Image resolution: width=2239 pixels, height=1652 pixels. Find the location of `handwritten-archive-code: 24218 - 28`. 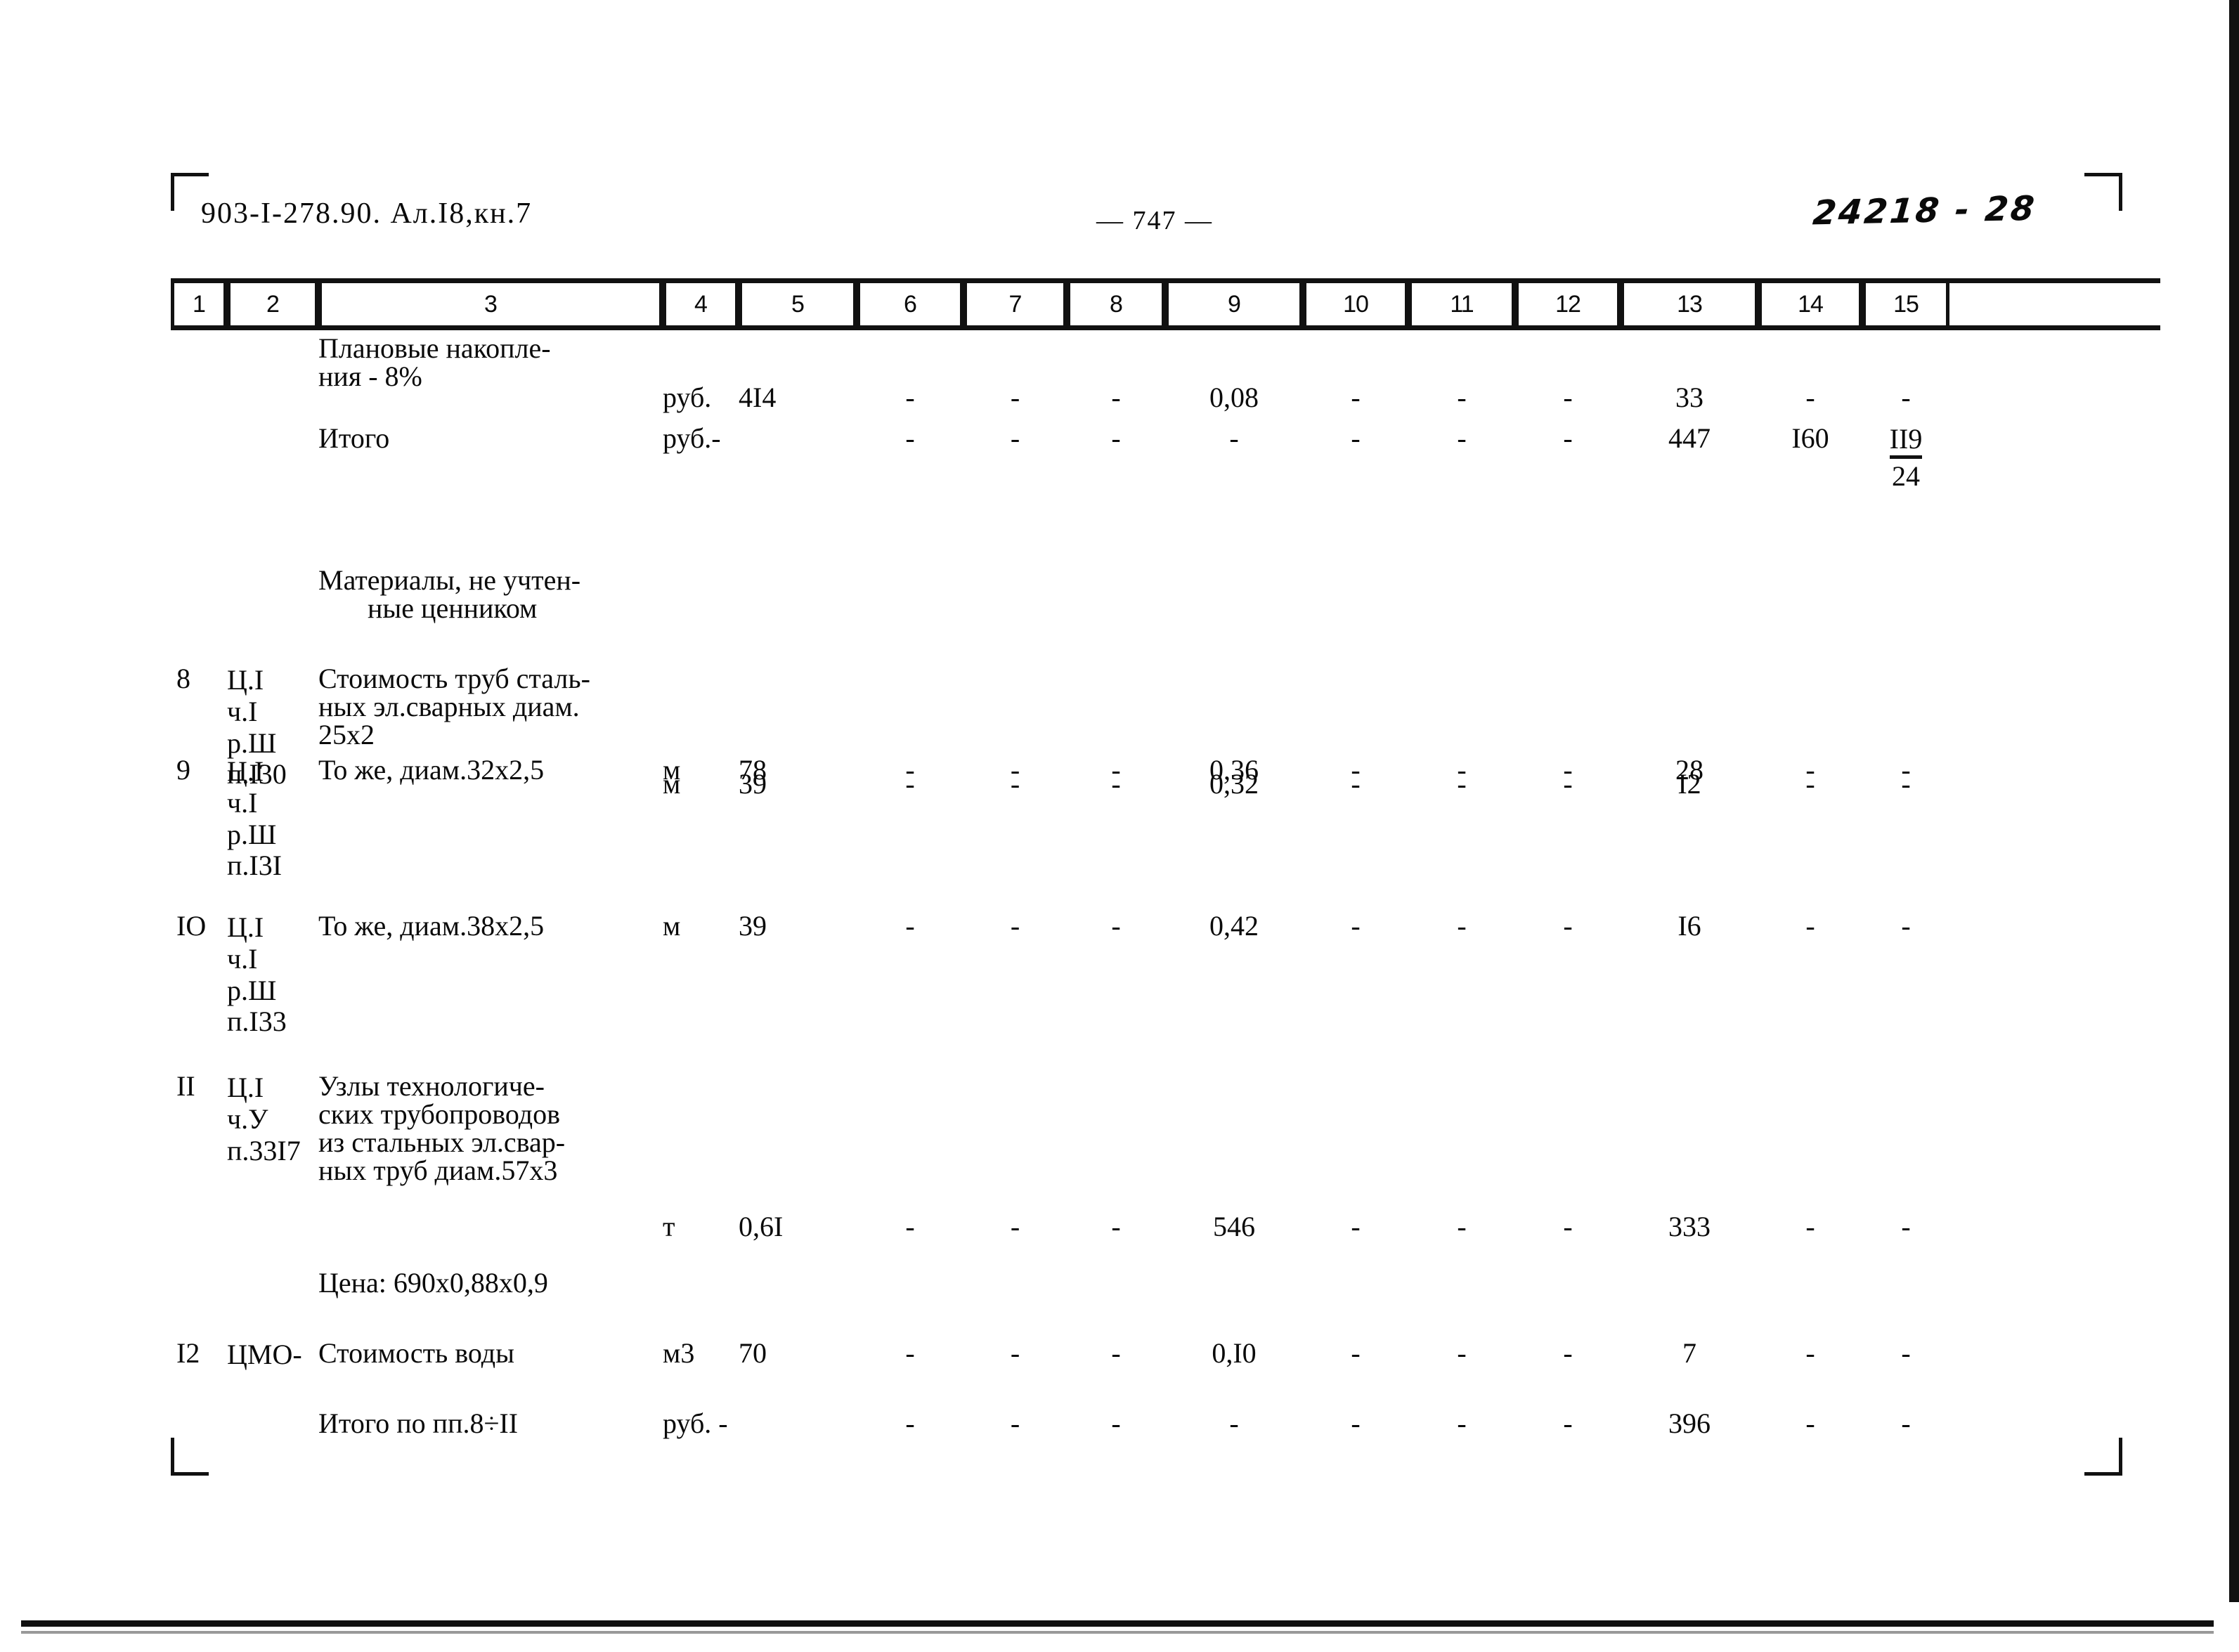

handwritten-archive-code: 24218 - 28 is located at coordinates (1924, 210).